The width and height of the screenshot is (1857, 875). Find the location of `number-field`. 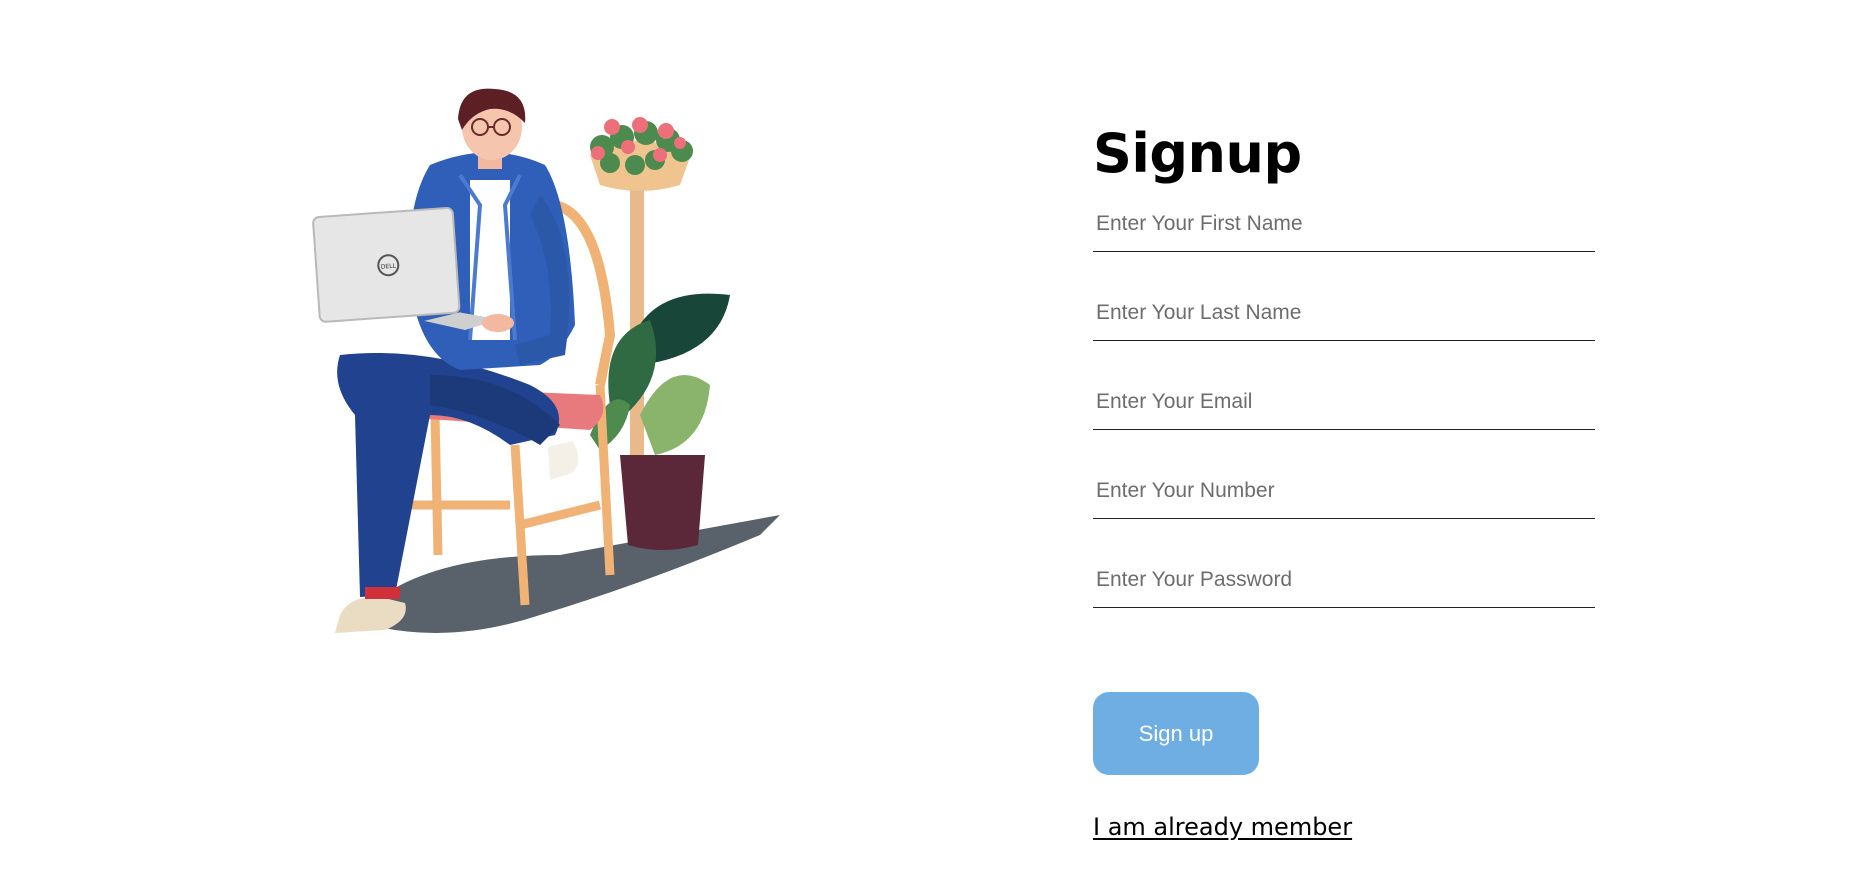

number-field is located at coordinates (1344, 507).